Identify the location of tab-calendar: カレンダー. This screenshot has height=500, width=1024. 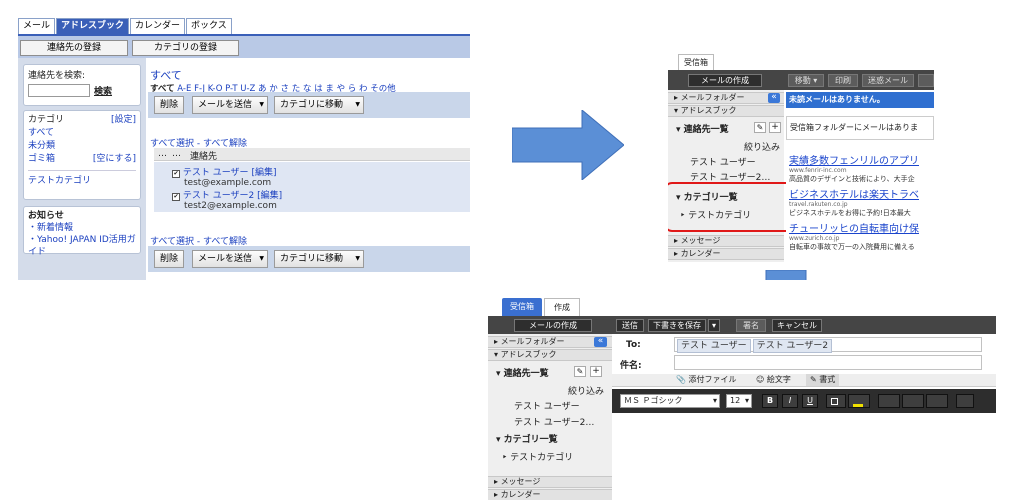
(158, 26).